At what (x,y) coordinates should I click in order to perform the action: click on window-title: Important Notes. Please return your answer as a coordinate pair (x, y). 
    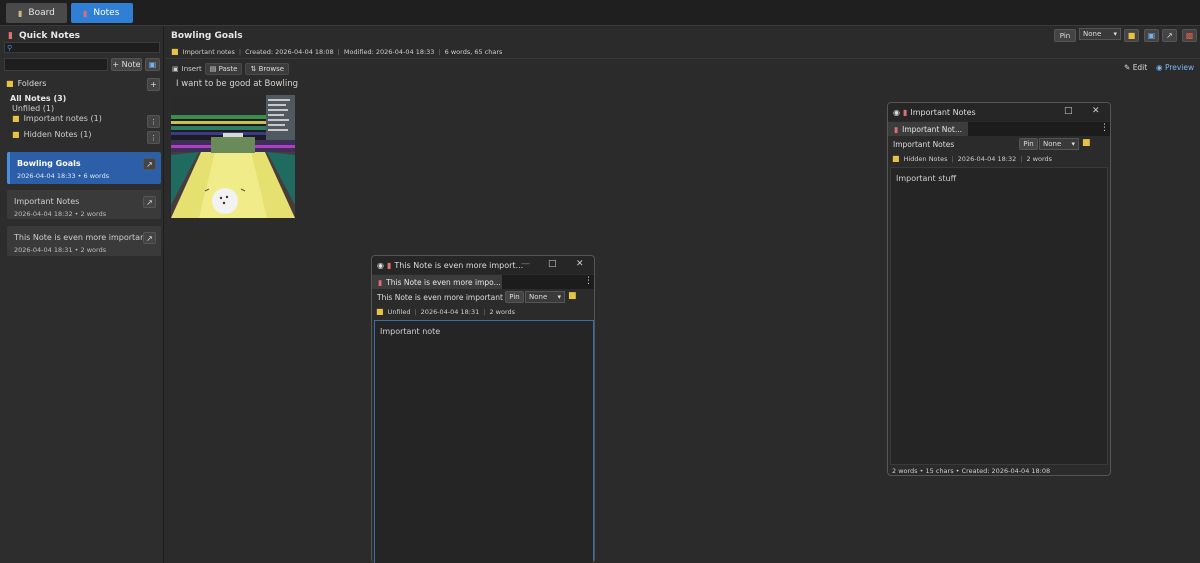
    Looking at the image, I should click on (943, 112).